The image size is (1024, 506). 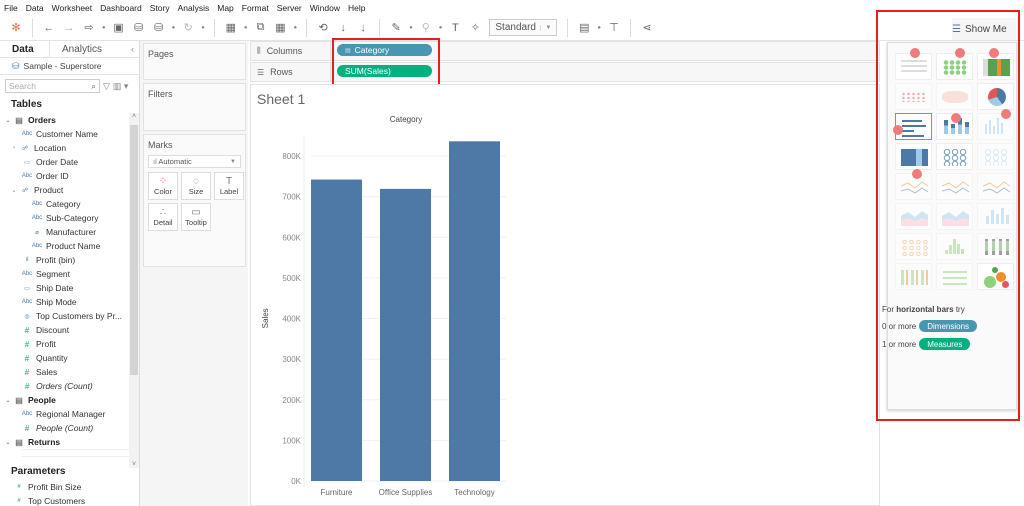 What do you see at coordinates (323, 28) in the screenshot?
I see `swap-icon: ⟲` at bounding box center [323, 28].